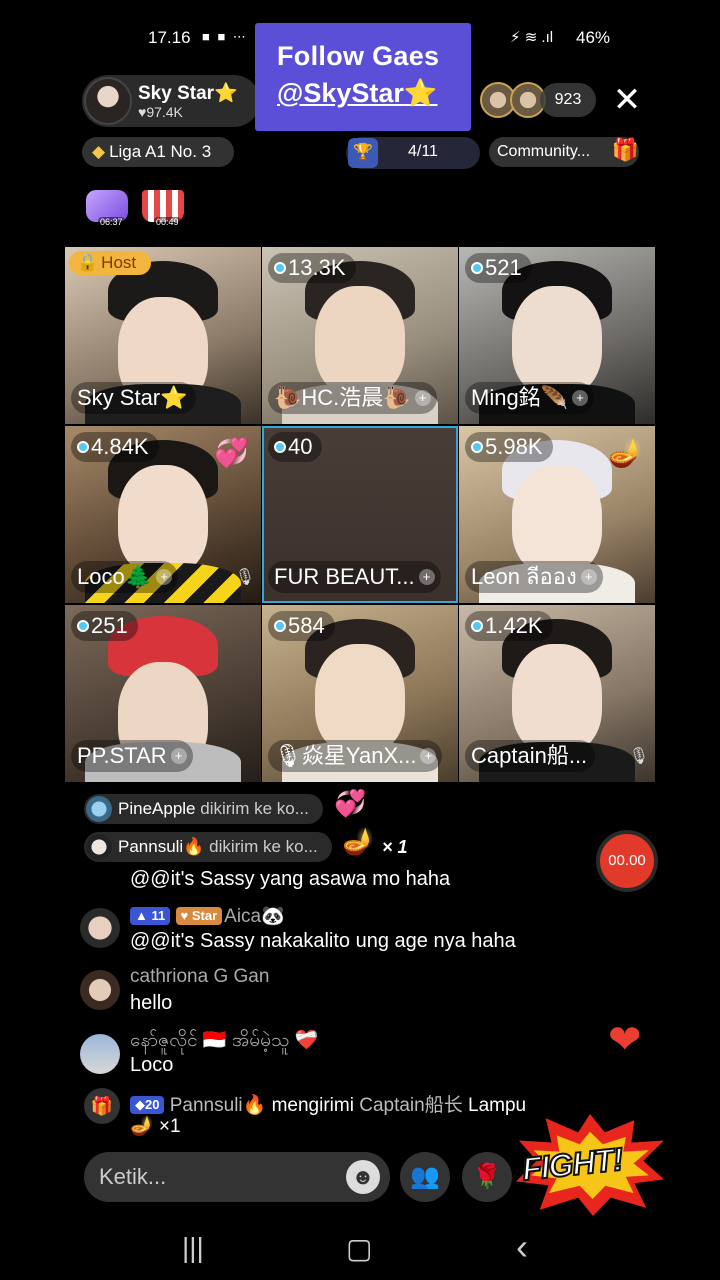  I want to click on rose-gift-button: 🌹, so click(487, 1177).